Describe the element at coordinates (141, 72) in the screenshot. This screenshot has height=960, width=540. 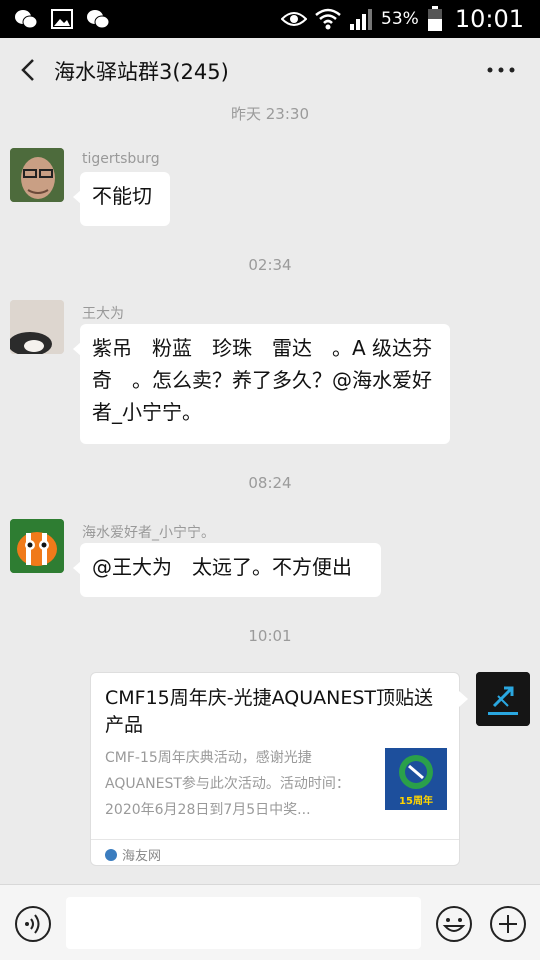
I see `chat-title: 海水驿站群3(245)` at that location.